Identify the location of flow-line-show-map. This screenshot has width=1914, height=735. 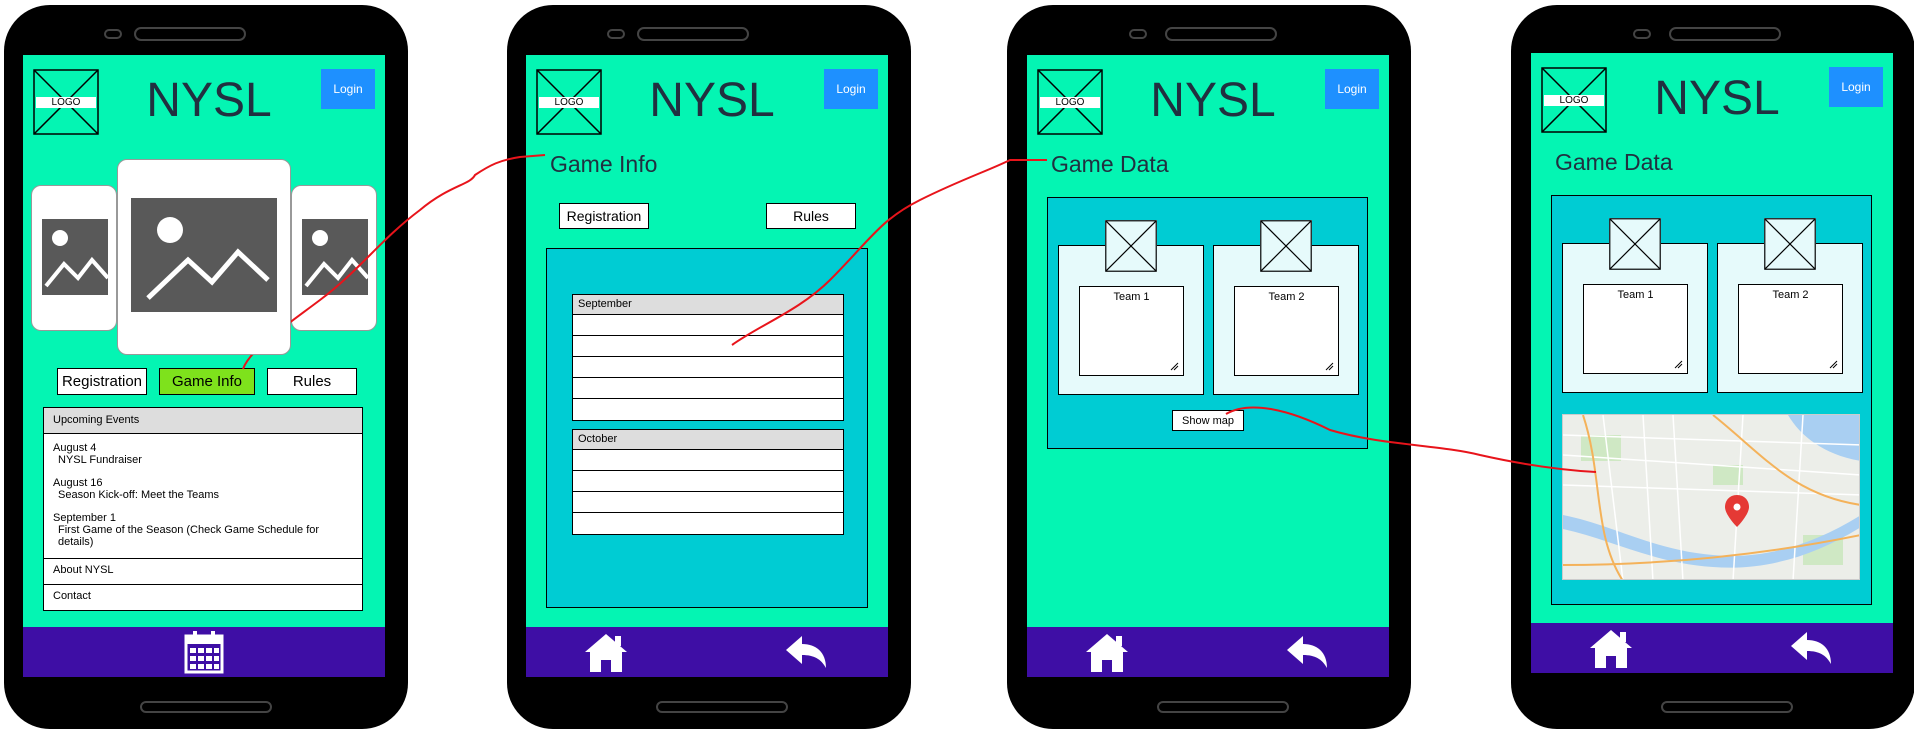
(1411, 439).